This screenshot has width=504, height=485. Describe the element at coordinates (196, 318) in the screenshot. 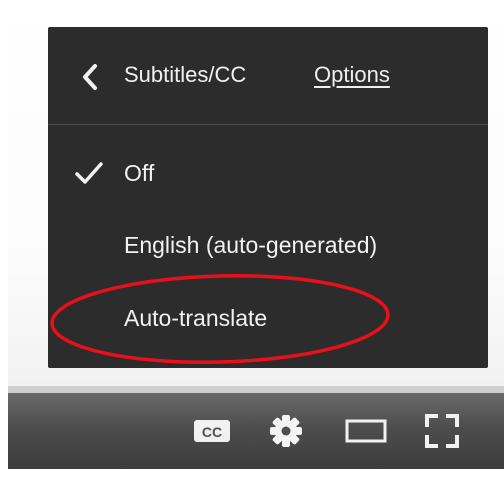

I see `menu-item-label: Auto-translate` at that location.